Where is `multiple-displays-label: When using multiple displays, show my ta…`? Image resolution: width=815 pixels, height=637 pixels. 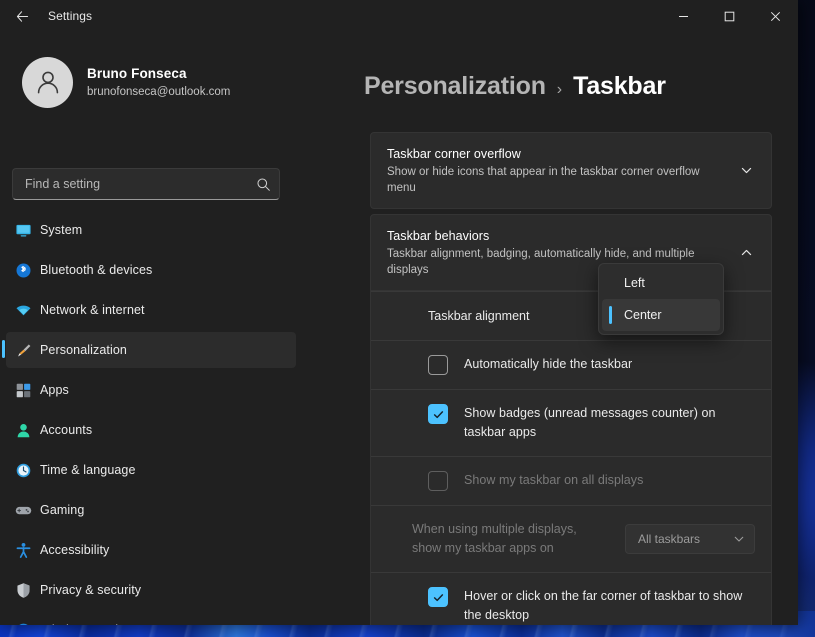
multiple-displays-label: When using multiple displays, show my ta… is located at coordinates (494, 538).